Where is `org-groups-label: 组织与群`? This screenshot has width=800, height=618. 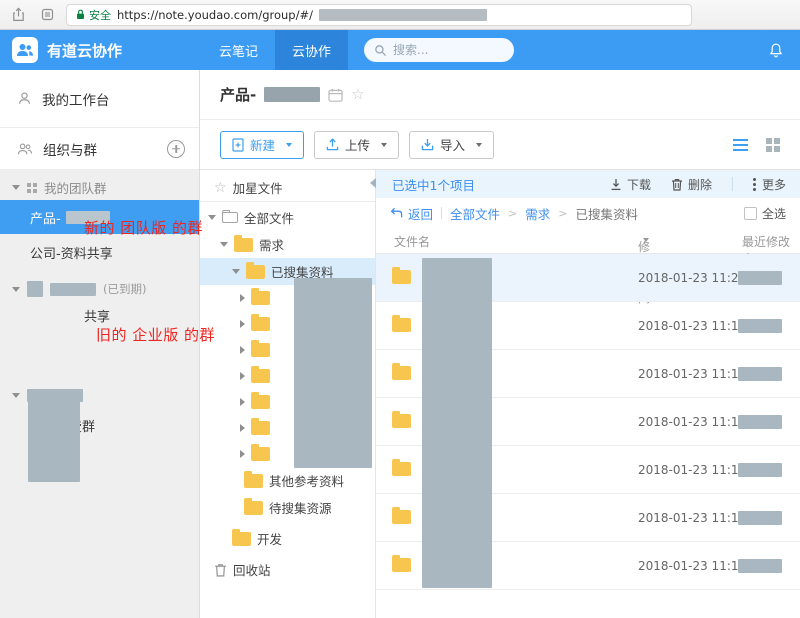 org-groups-label: 组织与群 is located at coordinates (70, 150).